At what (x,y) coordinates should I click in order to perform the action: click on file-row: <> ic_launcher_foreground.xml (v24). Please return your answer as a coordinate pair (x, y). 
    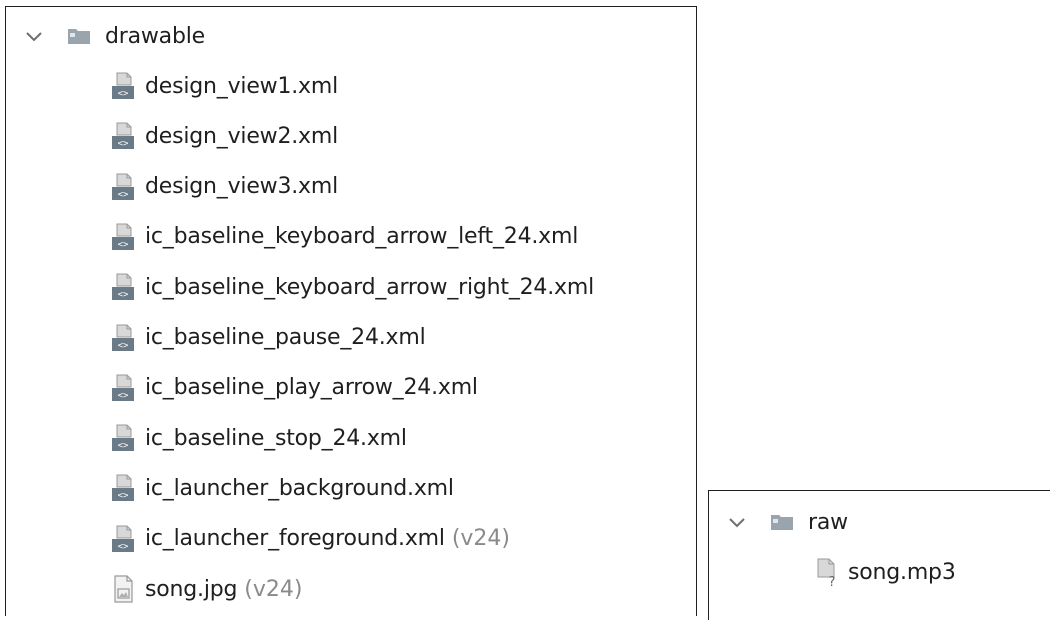
    Looking at the image, I should click on (310, 539).